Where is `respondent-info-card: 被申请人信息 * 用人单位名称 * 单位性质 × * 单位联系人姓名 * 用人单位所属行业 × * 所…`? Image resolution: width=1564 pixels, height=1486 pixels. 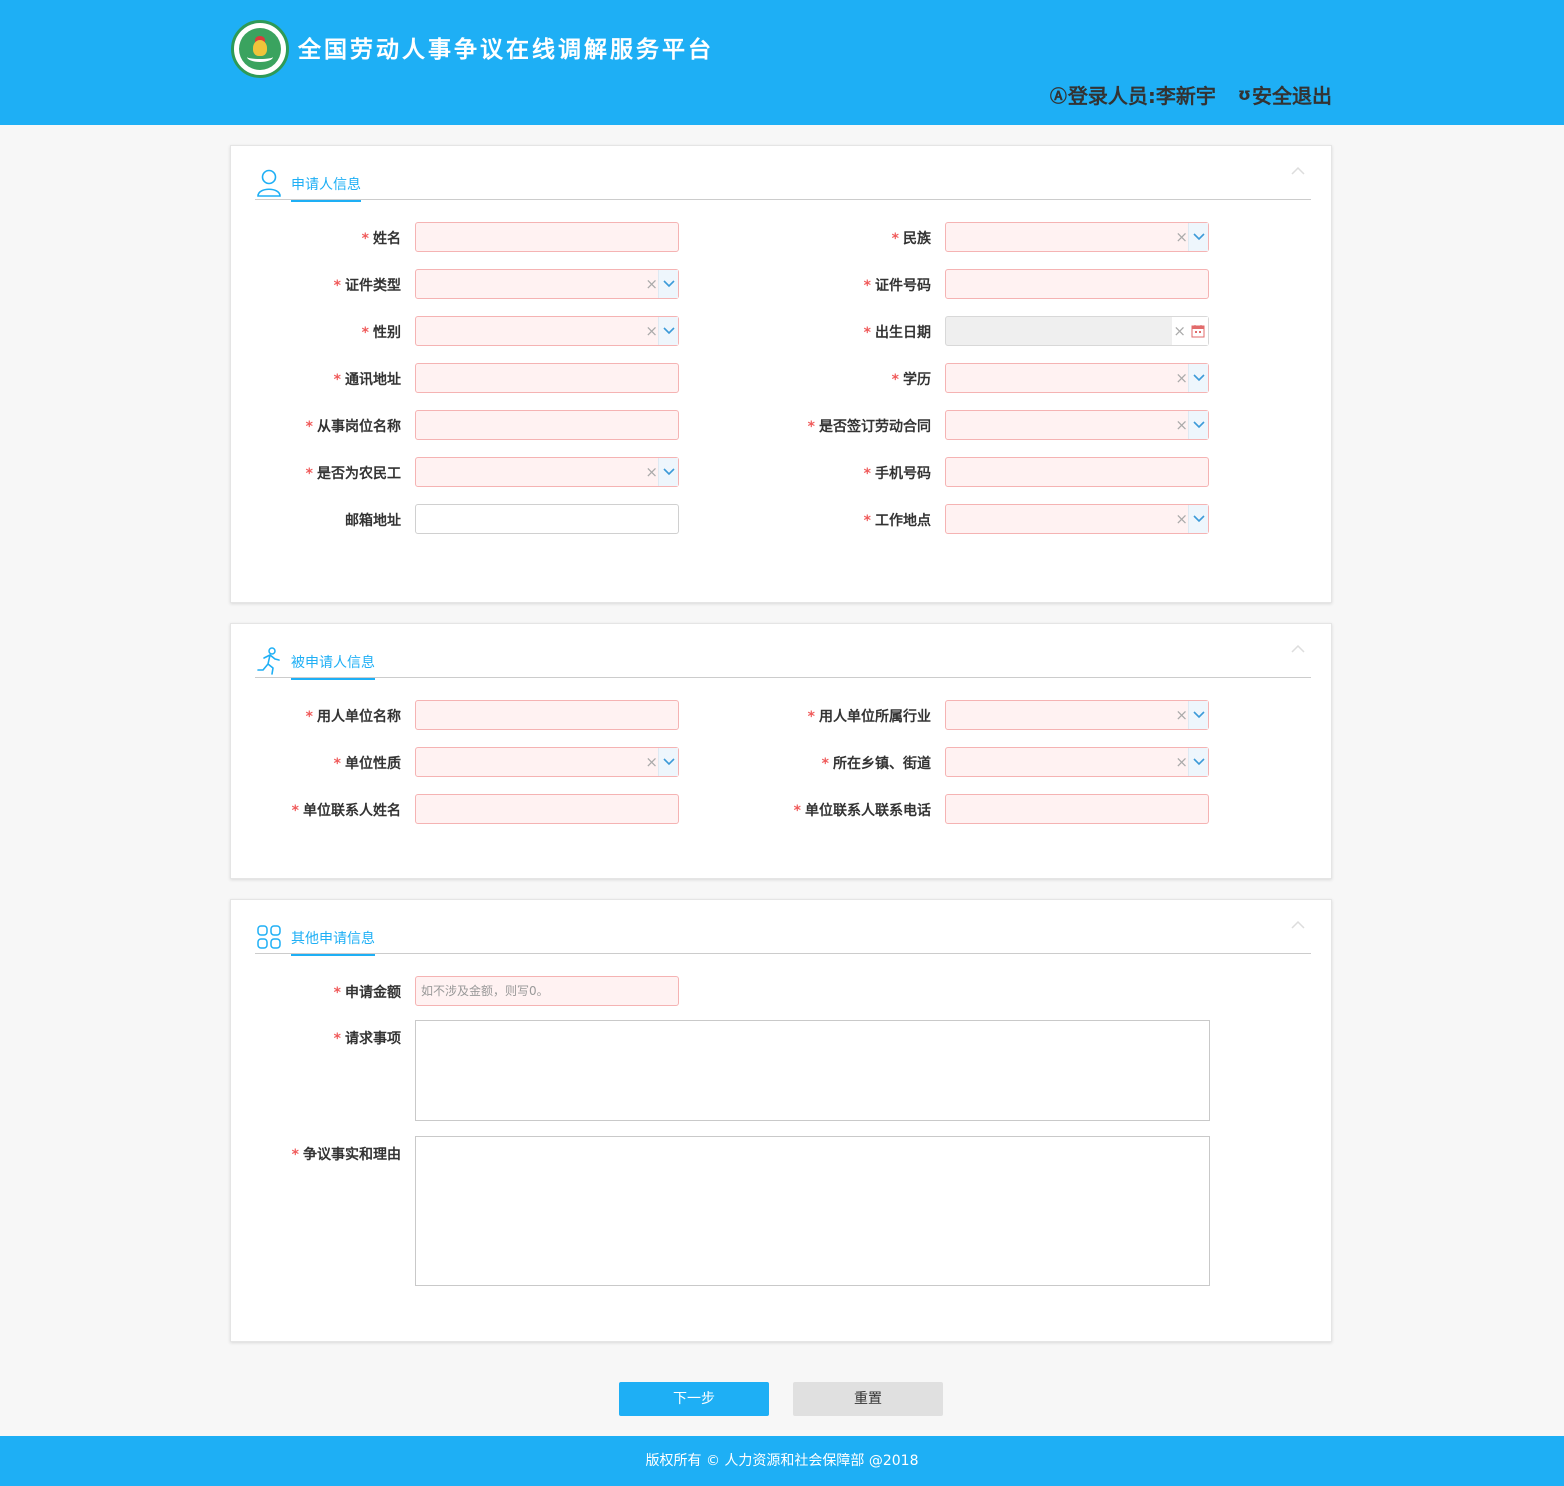
respondent-info-card: 被申请人信息 * 用人单位名称 * 单位性质 × * 单位联系人姓名 * 用人单位所属行业 × * 所… is located at coordinates (781, 751).